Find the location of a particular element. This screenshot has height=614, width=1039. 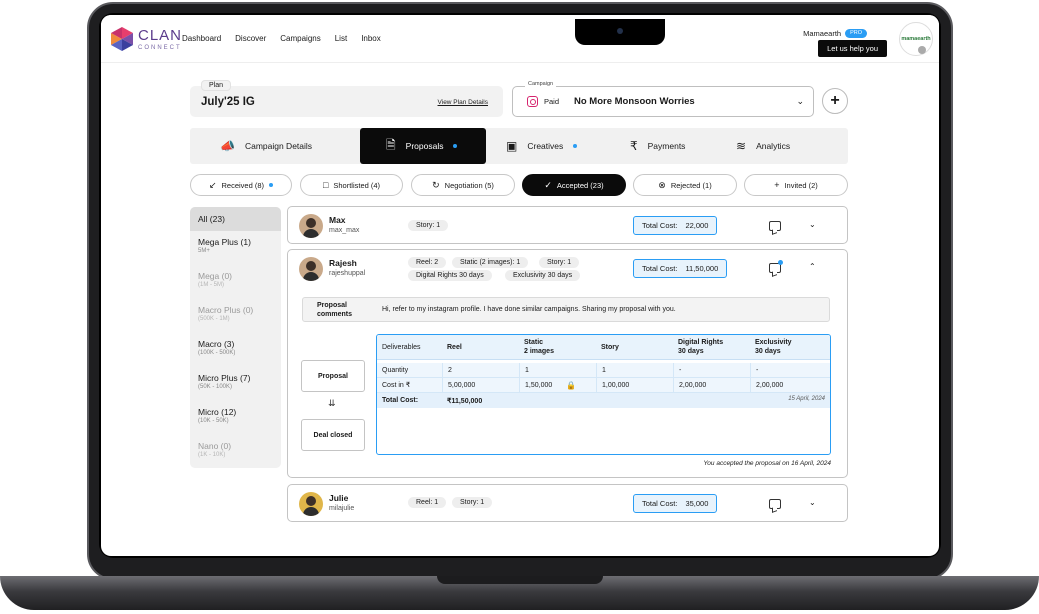

plan-selector: Plan July'25 IG View Plan Details is located at coordinates (346, 98).